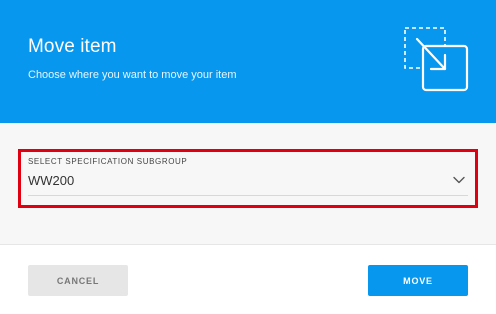 The image size is (496, 314). What do you see at coordinates (436, 59) in the screenshot?
I see `move-to-folder-icon` at bounding box center [436, 59].